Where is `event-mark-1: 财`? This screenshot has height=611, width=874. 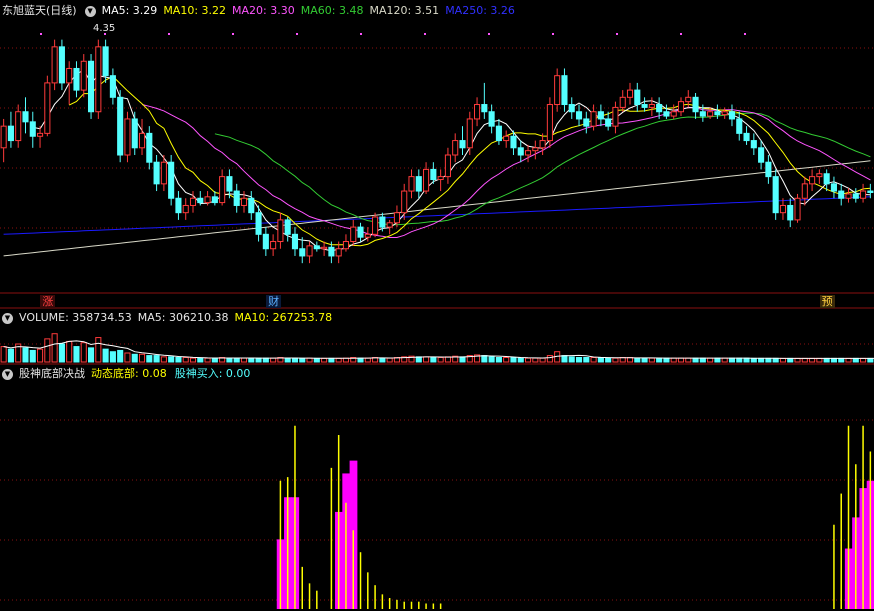 event-mark-1: 财 is located at coordinates (274, 301).